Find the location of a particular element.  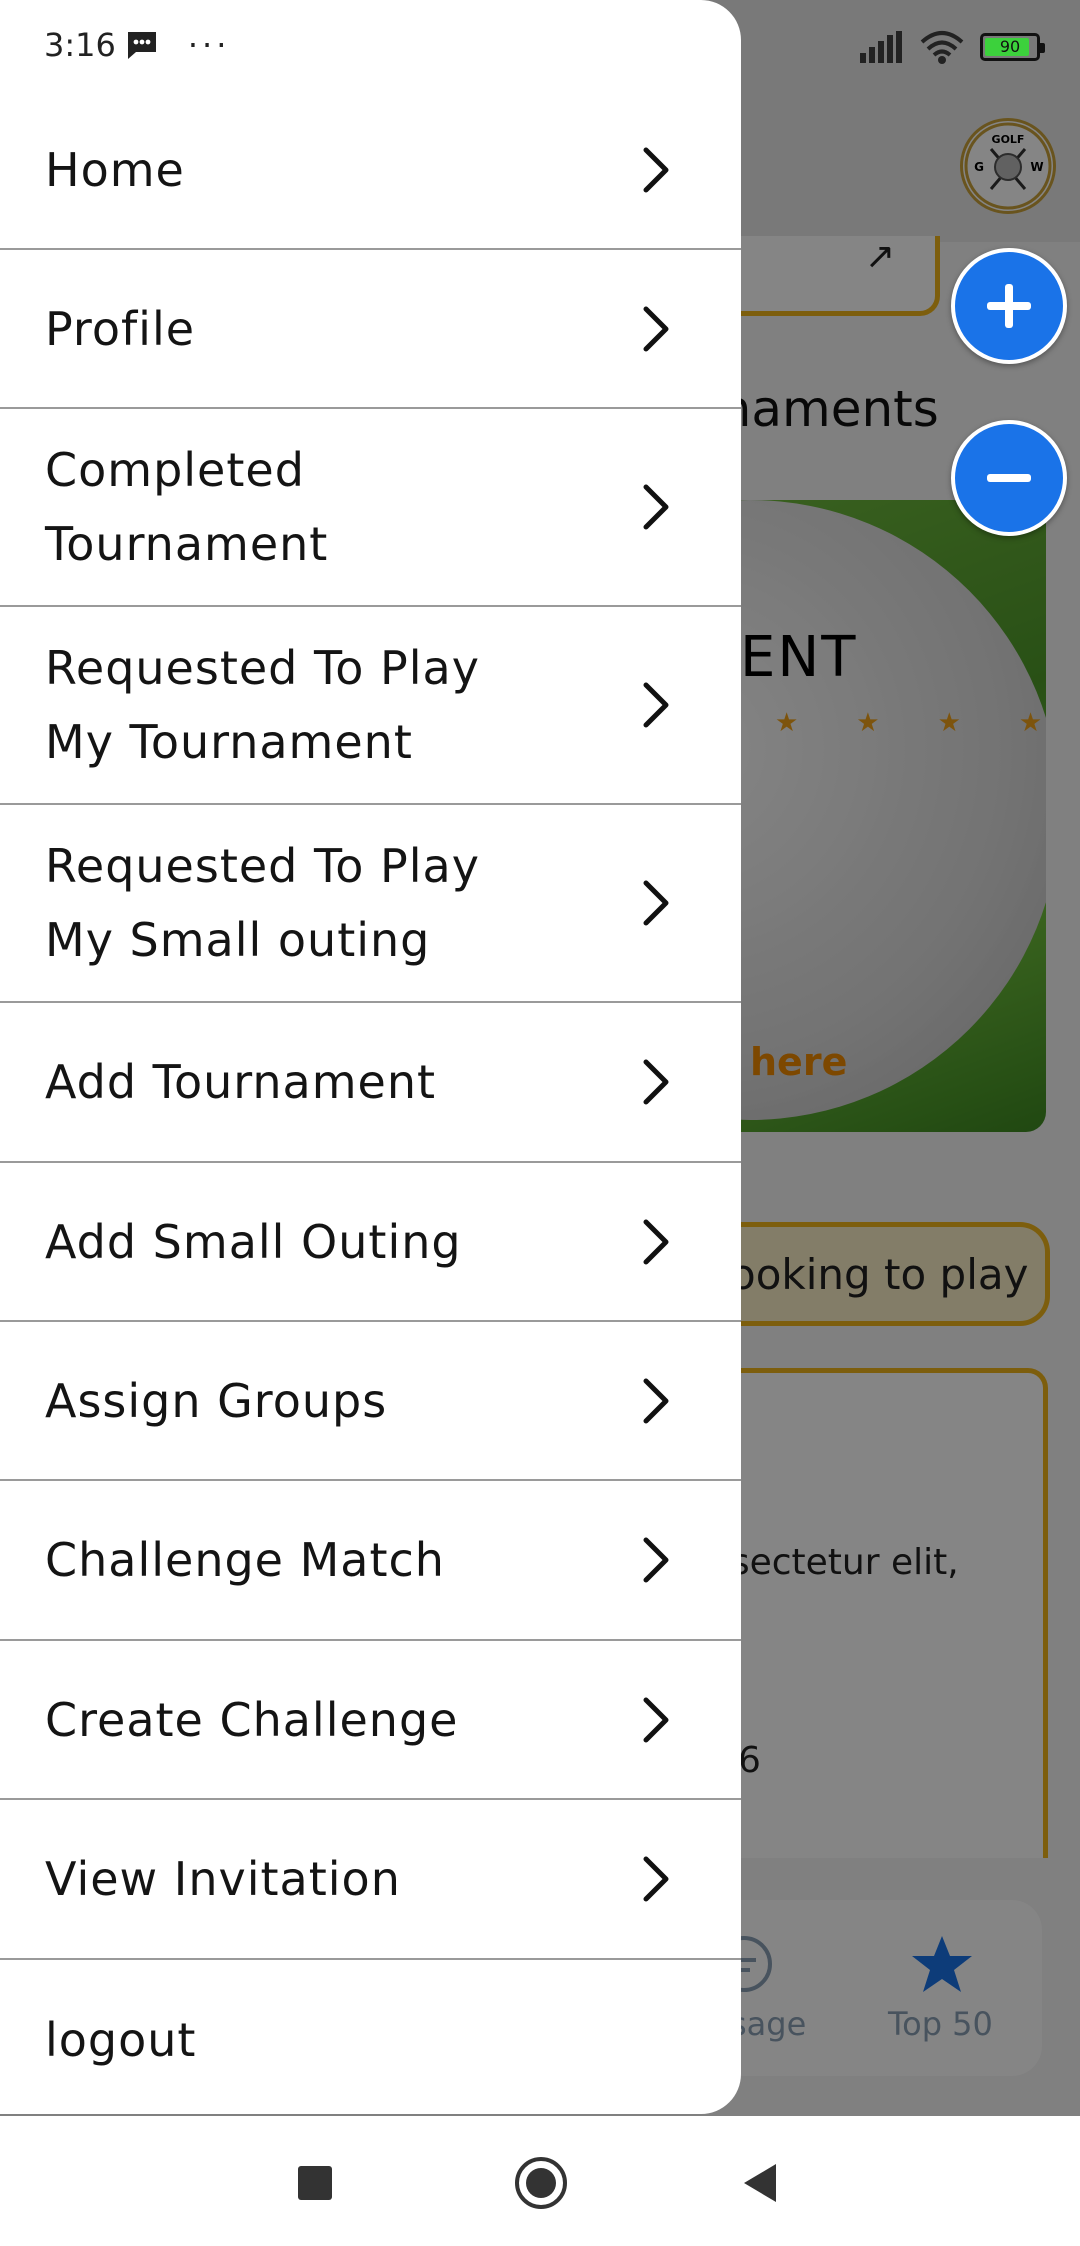

battery-level: 90 is located at coordinates (1010, 46).